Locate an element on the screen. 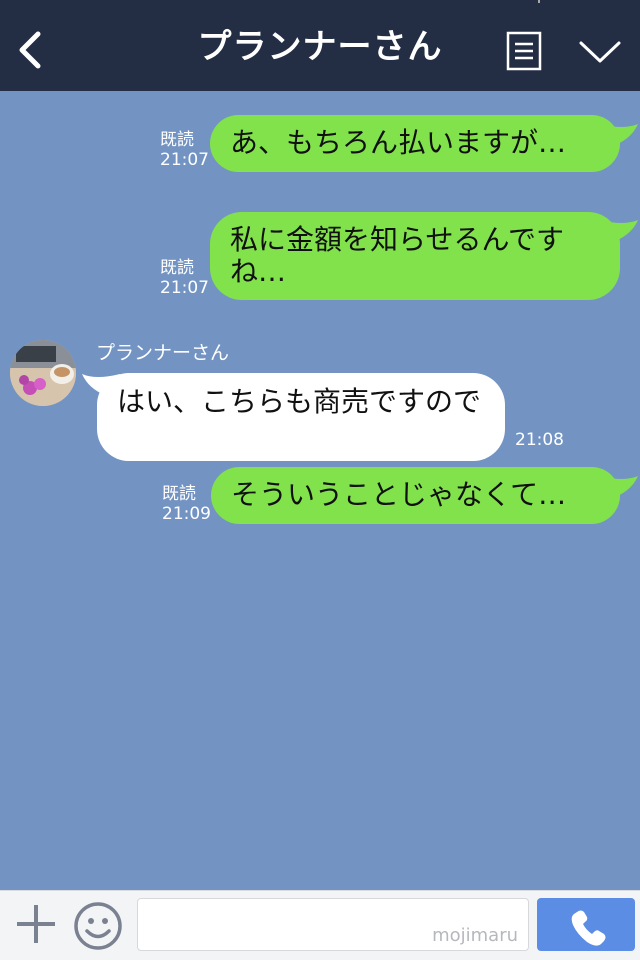 This screenshot has height=960, width=640. input-bar: mojimaru is located at coordinates (320, 925).